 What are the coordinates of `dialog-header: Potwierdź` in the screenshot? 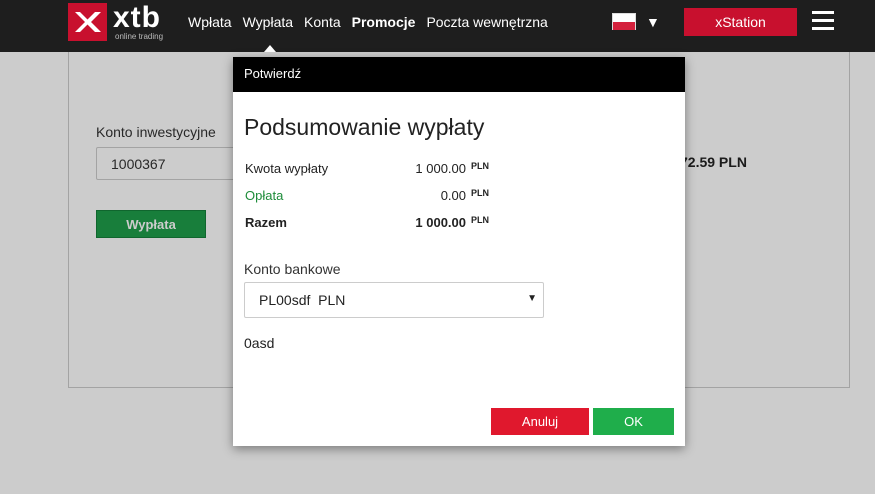 It's located at (459, 74).